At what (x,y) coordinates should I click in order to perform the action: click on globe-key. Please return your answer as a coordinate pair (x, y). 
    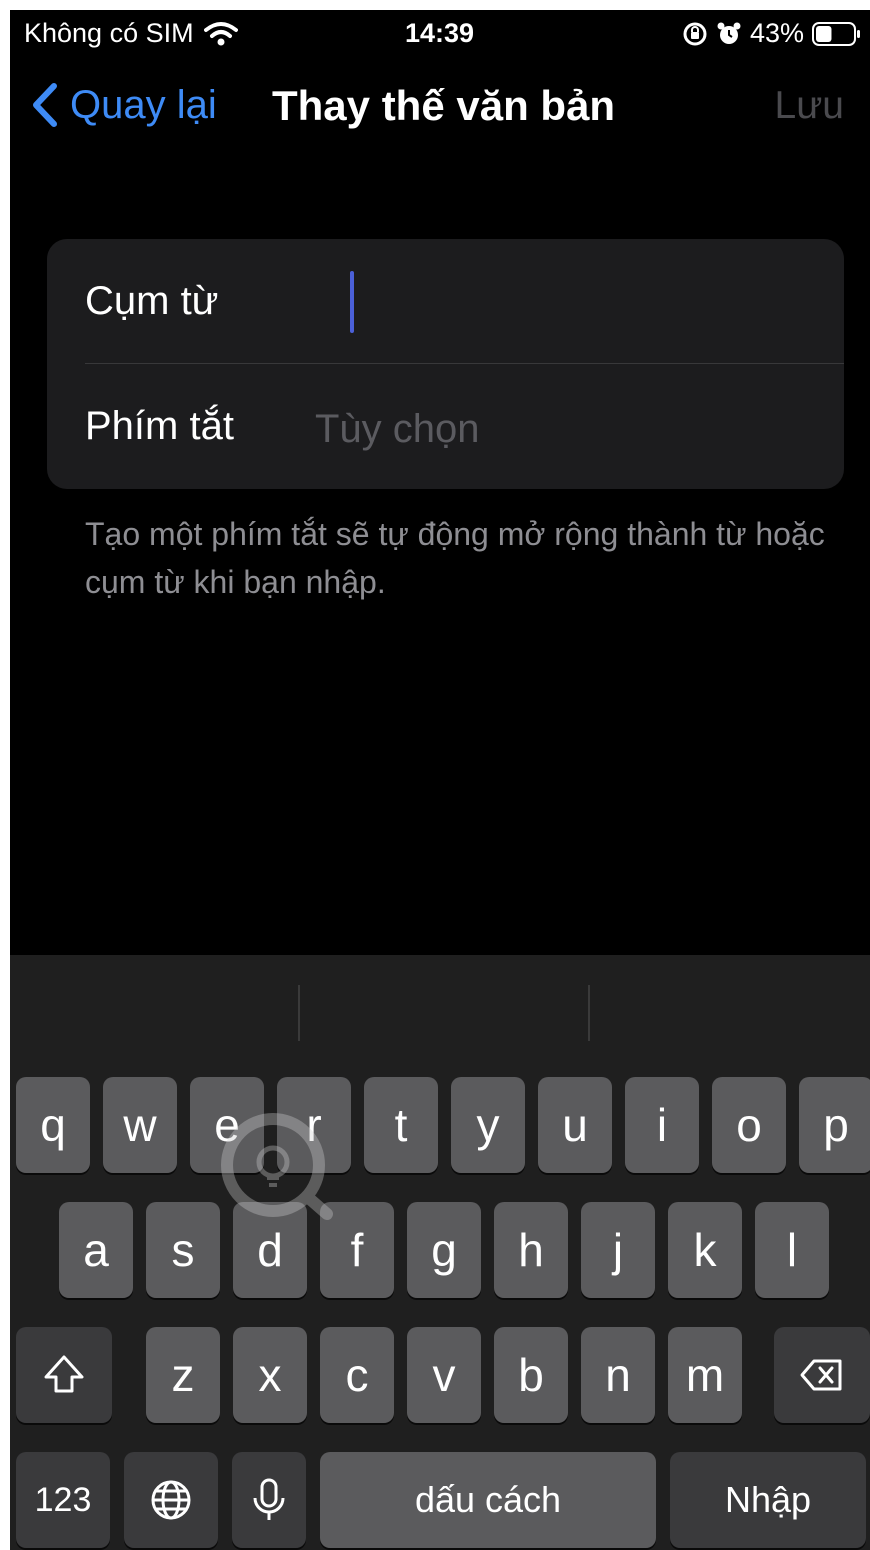
    Looking at the image, I should click on (171, 1500).